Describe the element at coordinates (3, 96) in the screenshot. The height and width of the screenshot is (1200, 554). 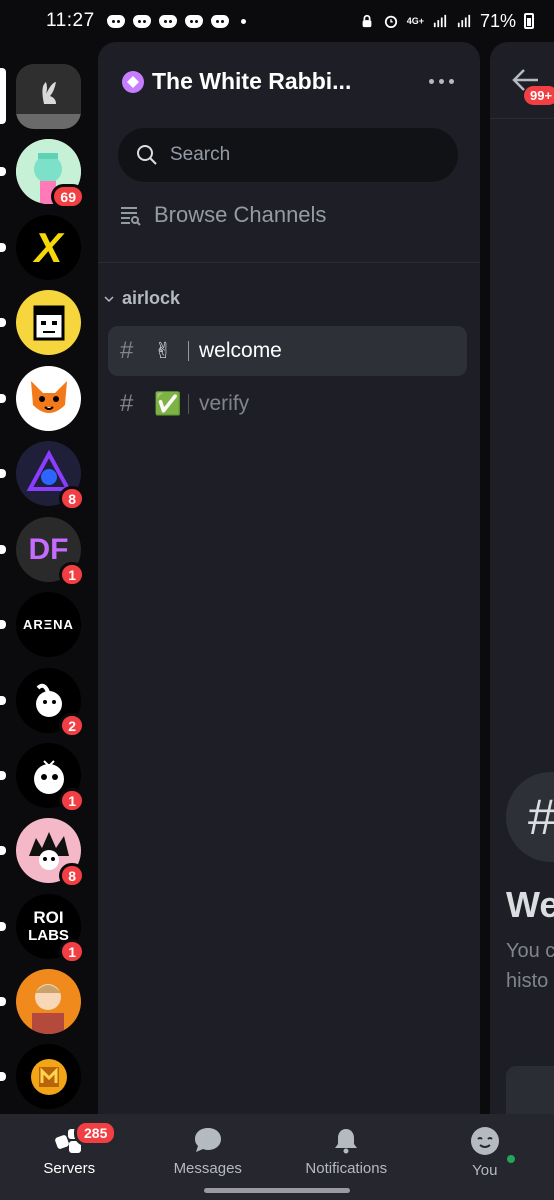
I see `selected-indicator` at that location.